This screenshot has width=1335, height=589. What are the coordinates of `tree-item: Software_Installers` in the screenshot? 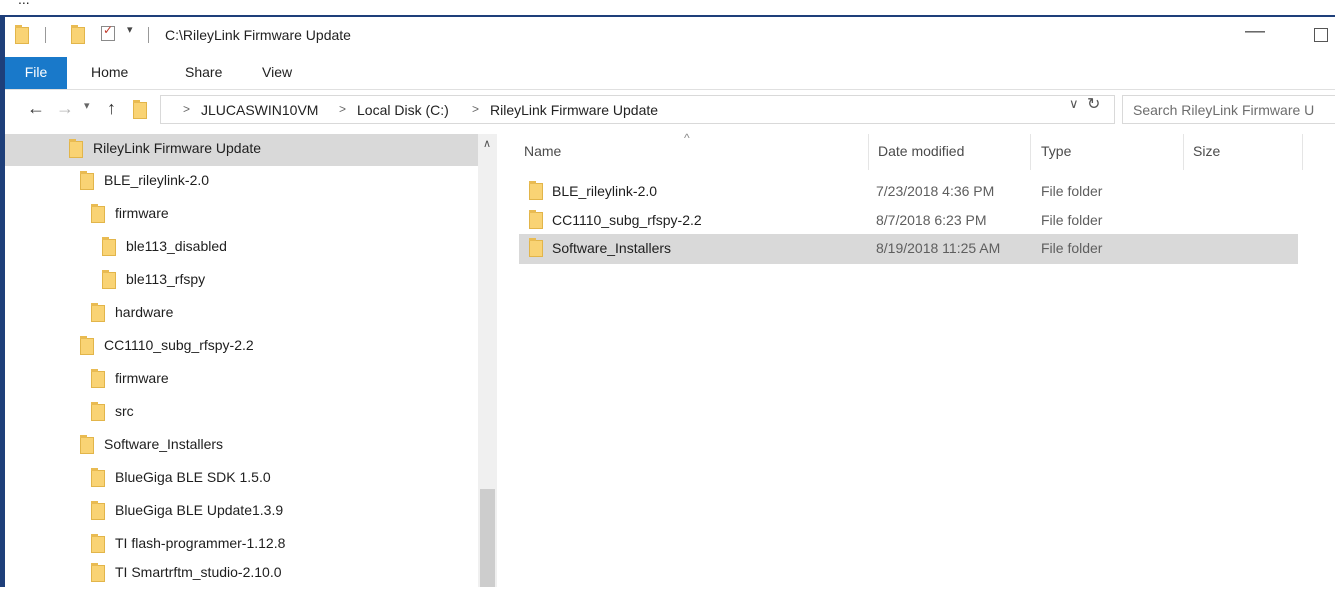 It's located at (240, 446).